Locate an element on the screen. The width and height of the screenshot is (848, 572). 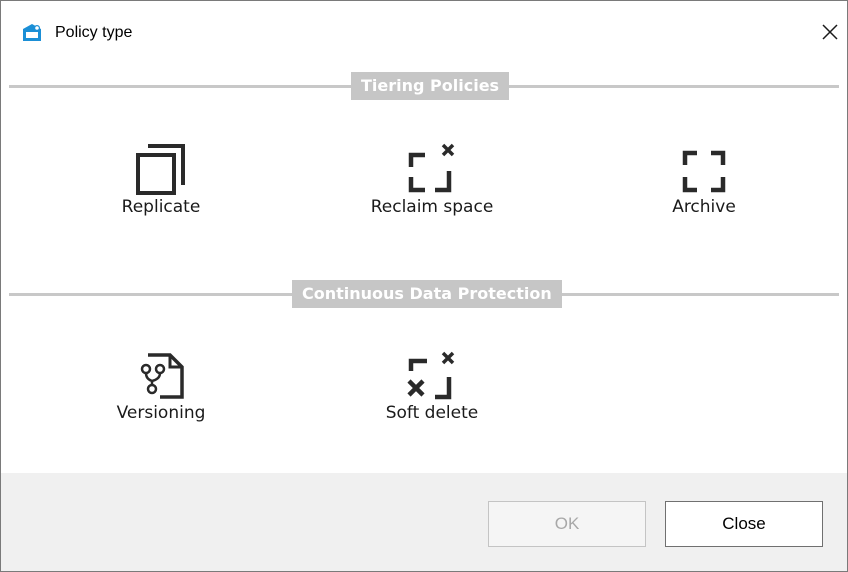
policy-label: Soft delete is located at coordinates (432, 413).